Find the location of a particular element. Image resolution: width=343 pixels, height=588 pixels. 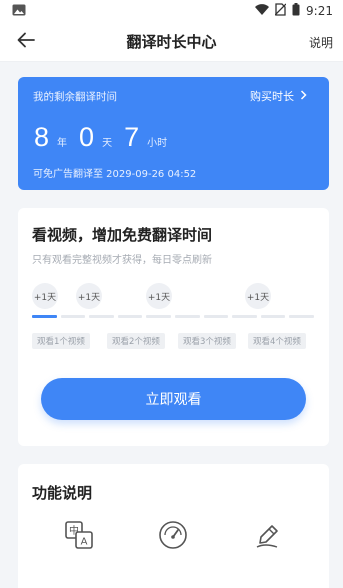

status-left is located at coordinates (19, 11).